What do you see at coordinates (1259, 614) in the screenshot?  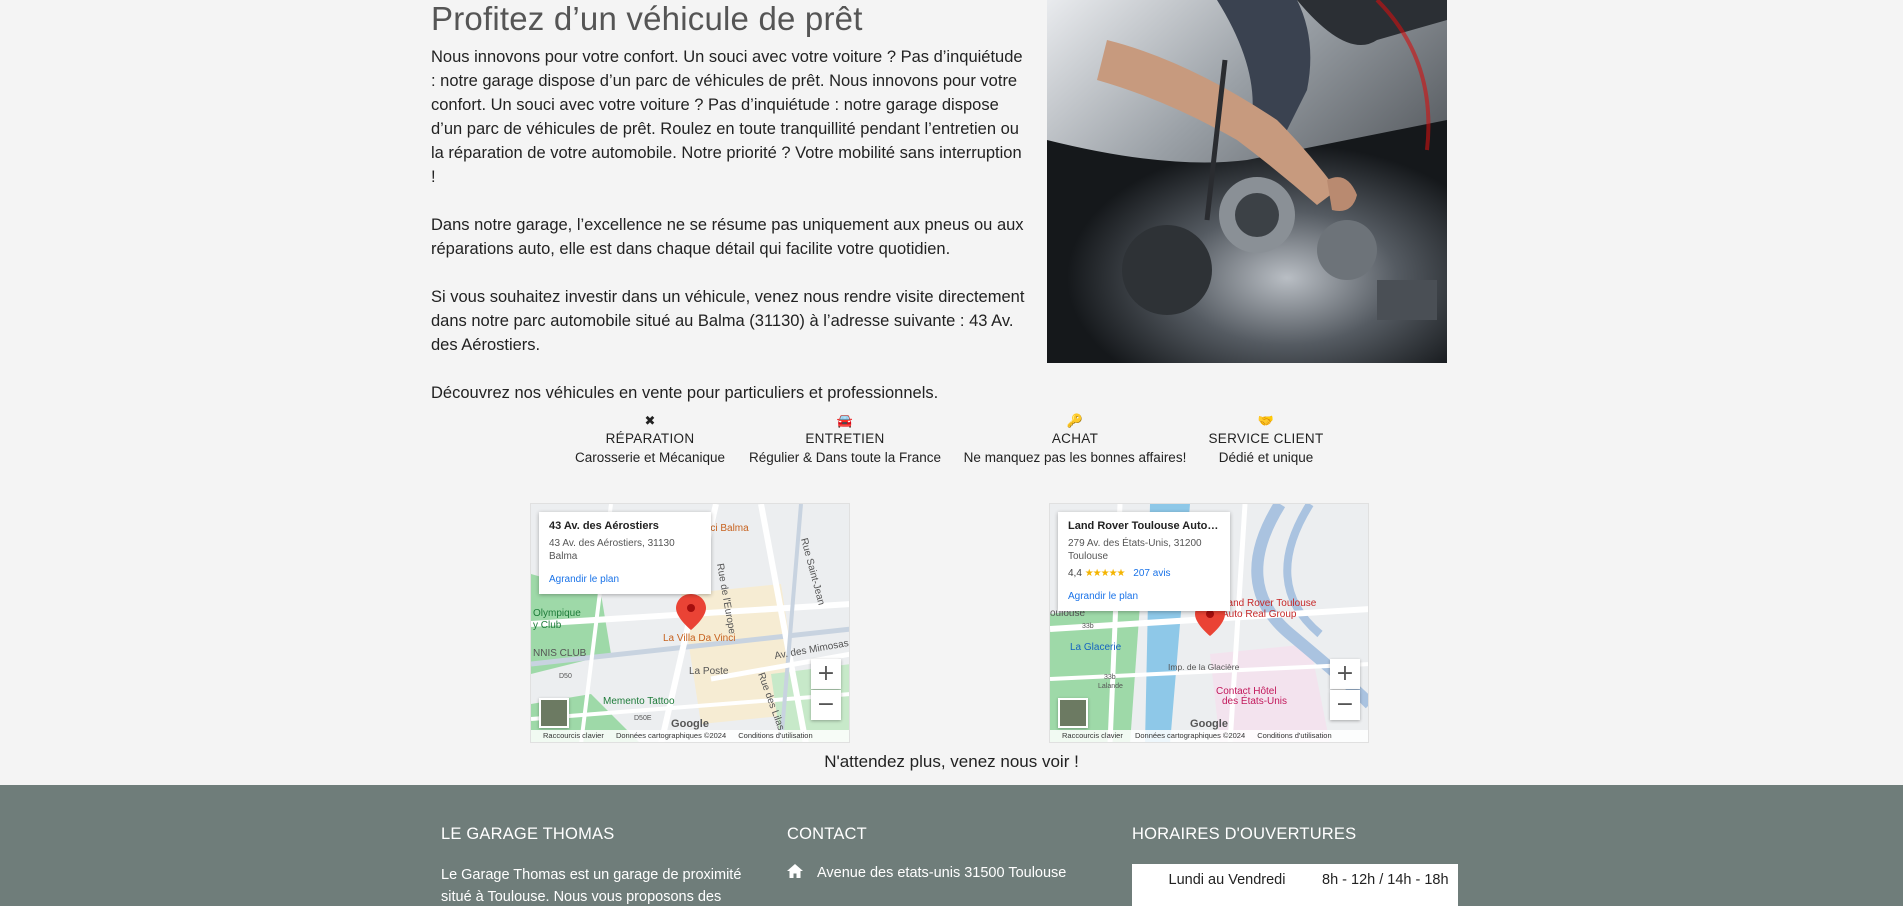 I see `map-label: Auto Real Group` at bounding box center [1259, 614].